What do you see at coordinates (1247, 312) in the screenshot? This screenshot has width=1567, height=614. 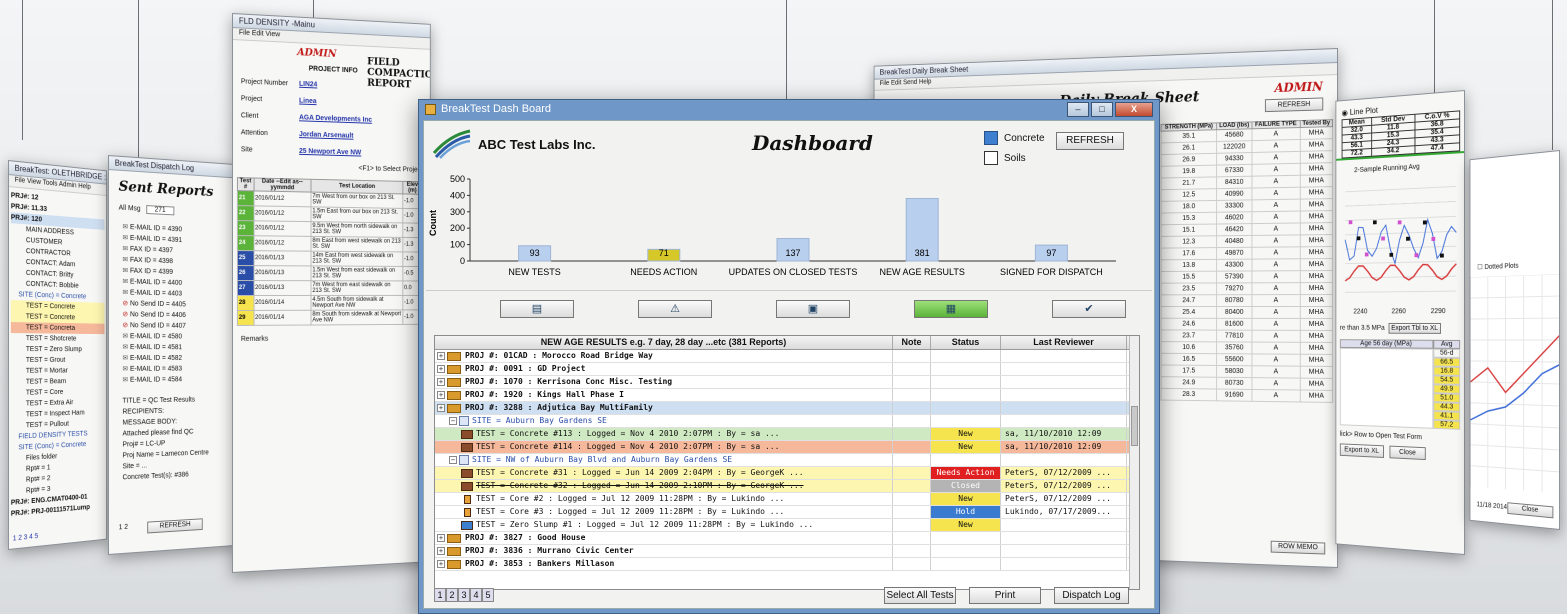 I see `table-row: 25.4 80400 A MHA` at bounding box center [1247, 312].